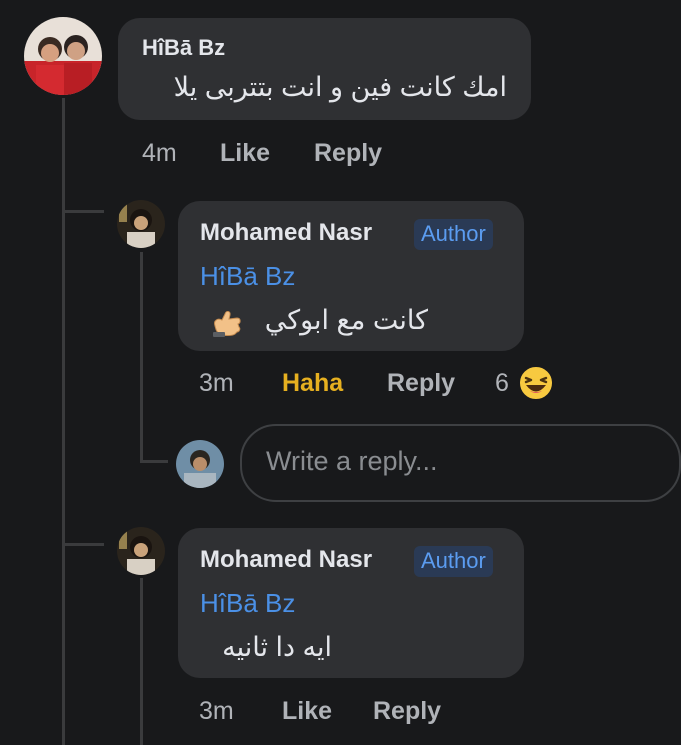 This screenshot has width=681, height=745. I want to click on haha-button: Haha, so click(312, 383).